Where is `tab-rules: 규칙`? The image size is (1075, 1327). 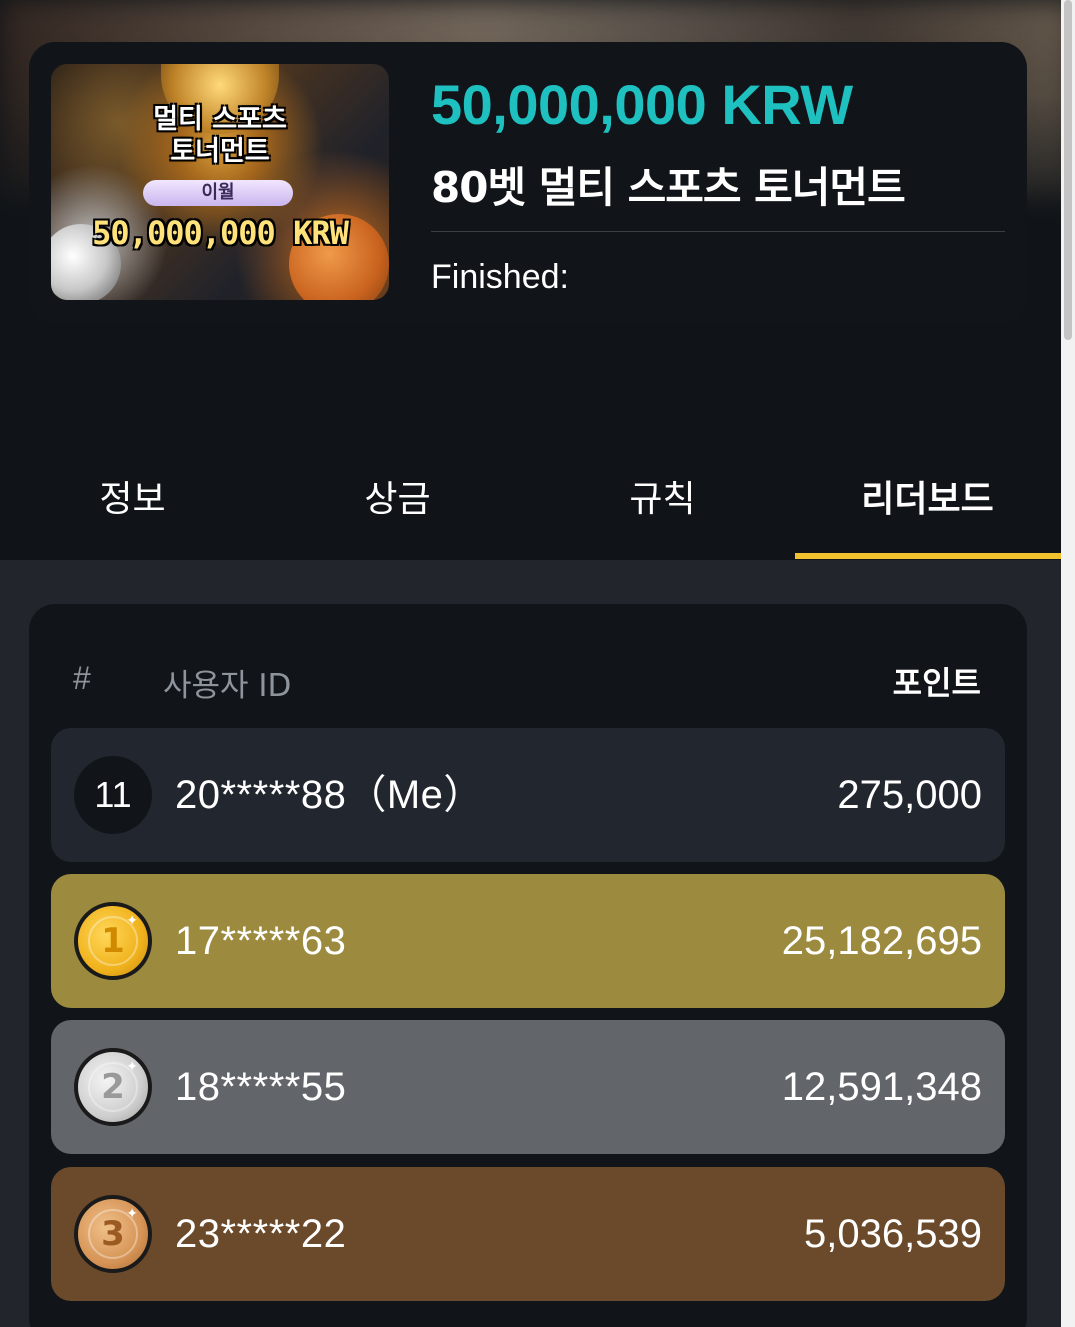
tab-rules: 규칙 is located at coordinates (662, 500).